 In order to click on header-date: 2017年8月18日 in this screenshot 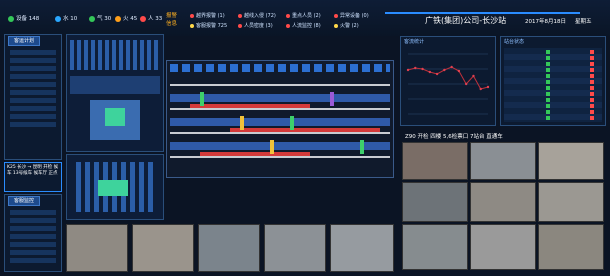, I will do `click(545, 22)`.